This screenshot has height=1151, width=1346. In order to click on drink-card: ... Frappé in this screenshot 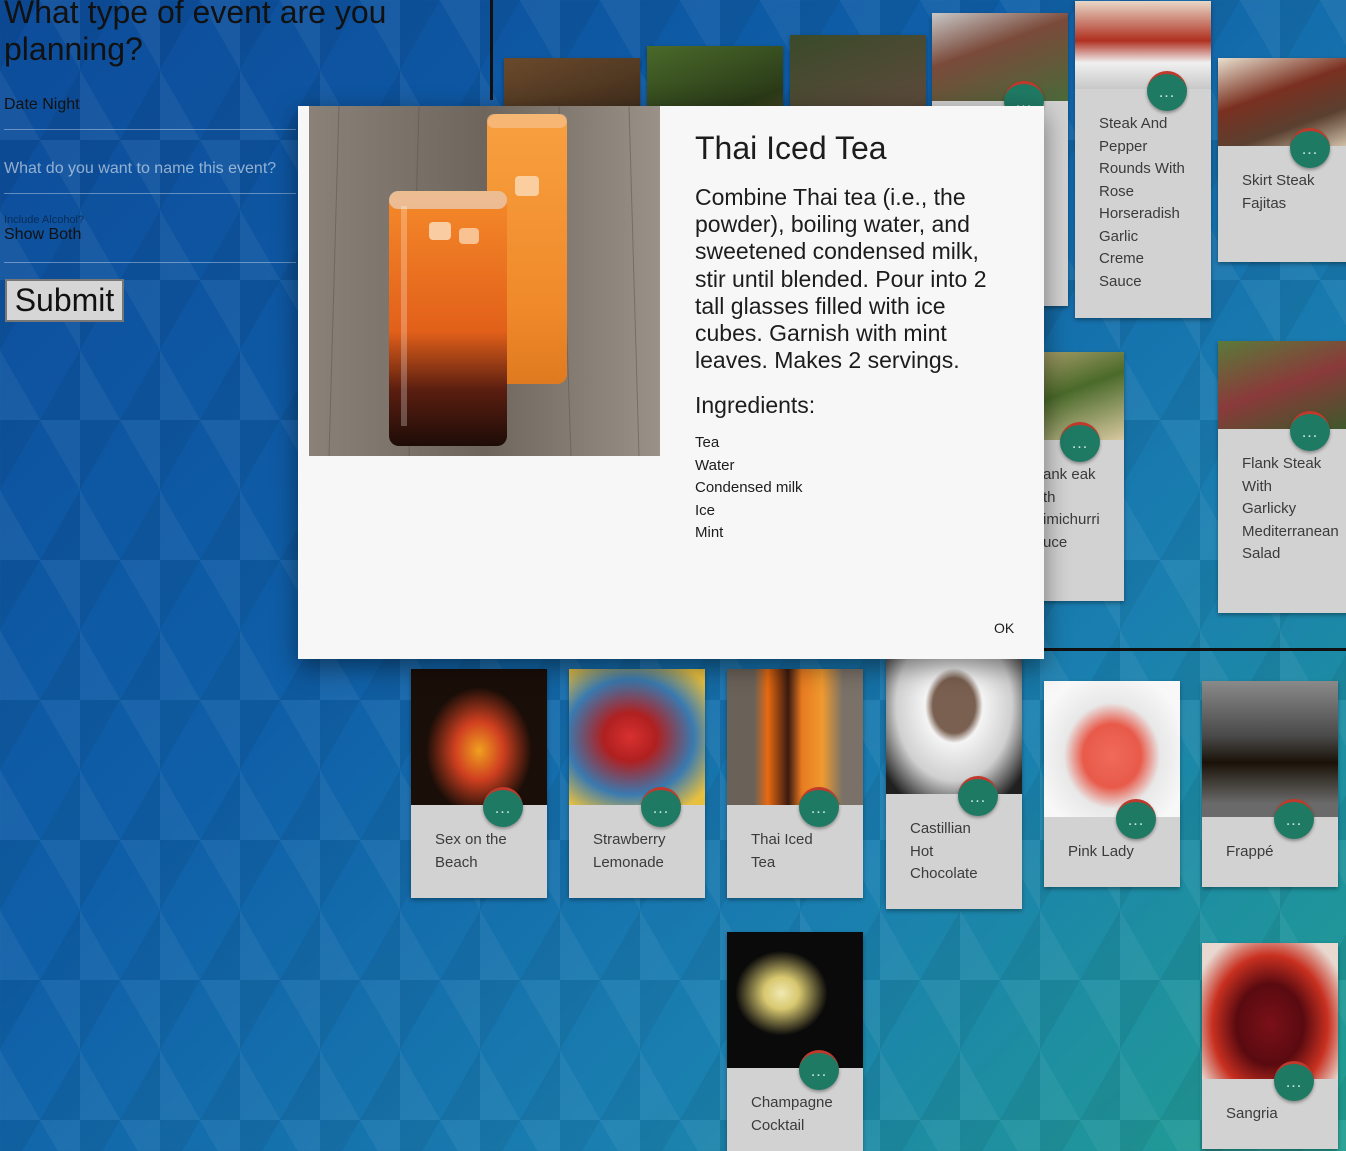, I will do `click(1270, 784)`.